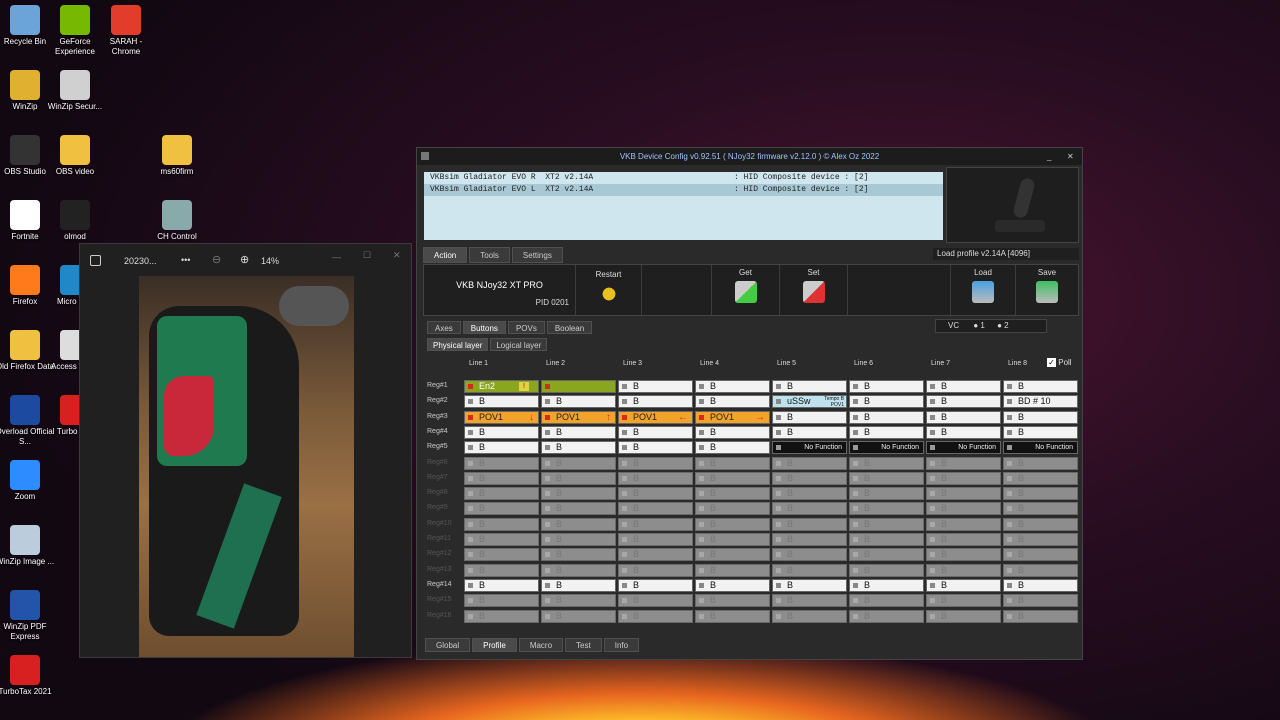 The image size is (1280, 720). What do you see at coordinates (489, 255) in the screenshot?
I see `tab-tools: Tools` at bounding box center [489, 255].